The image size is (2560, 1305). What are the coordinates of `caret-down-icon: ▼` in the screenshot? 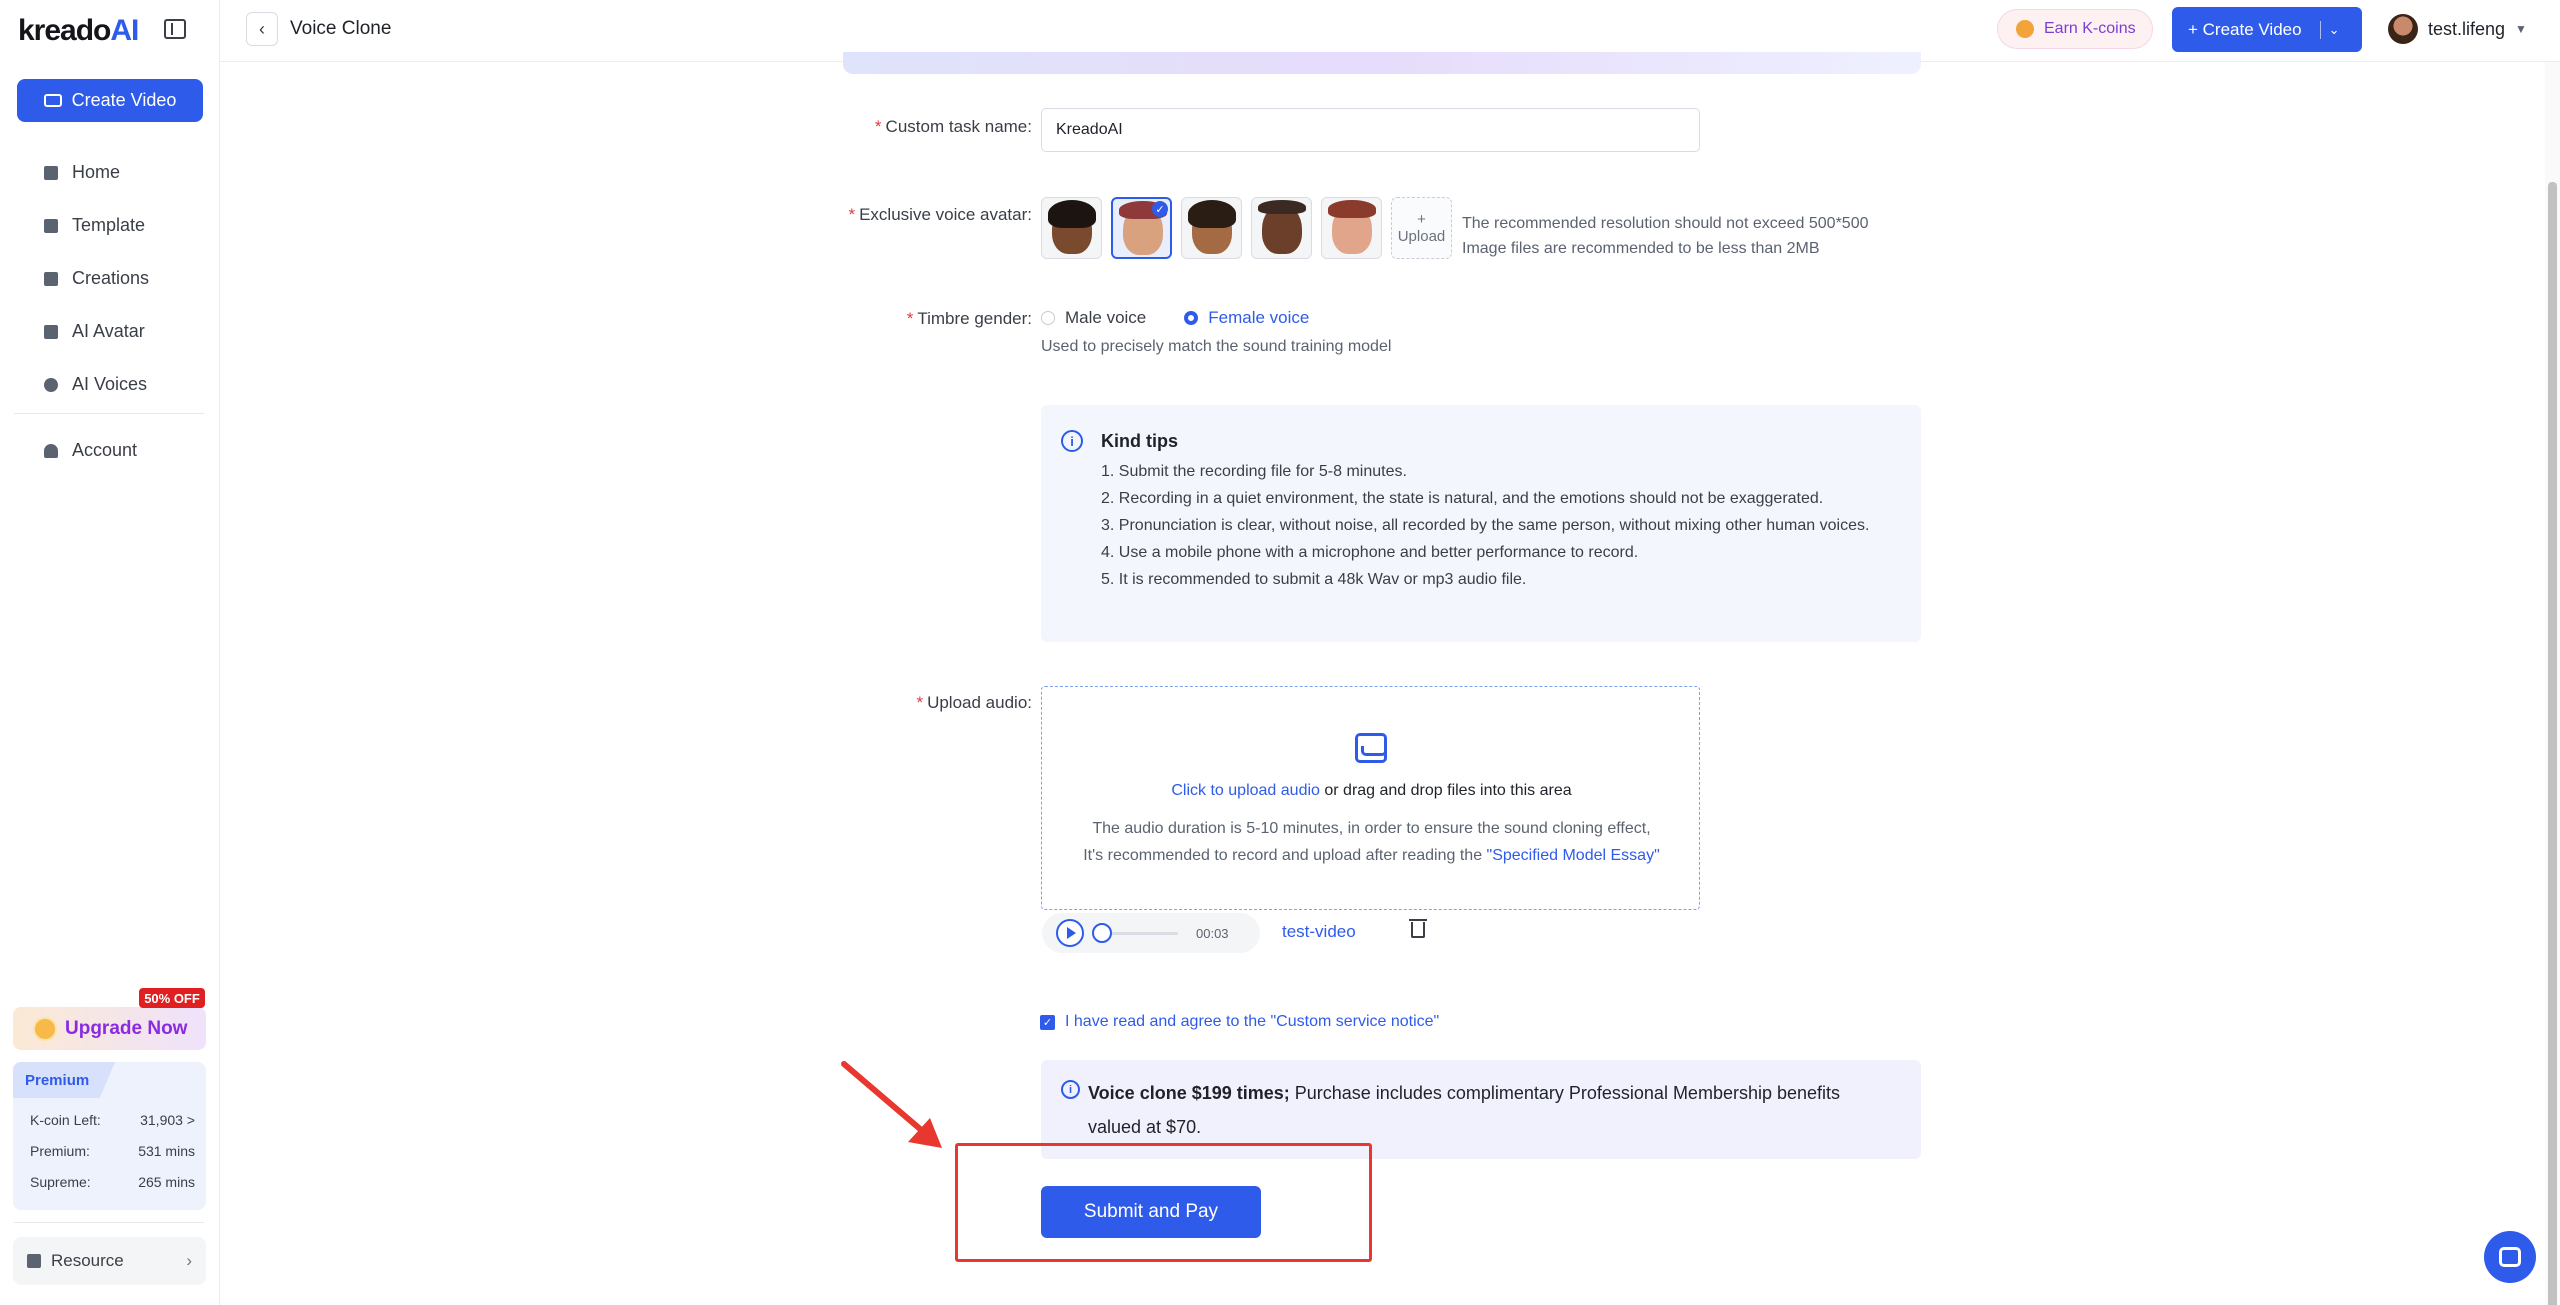 It's located at (2521, 29).